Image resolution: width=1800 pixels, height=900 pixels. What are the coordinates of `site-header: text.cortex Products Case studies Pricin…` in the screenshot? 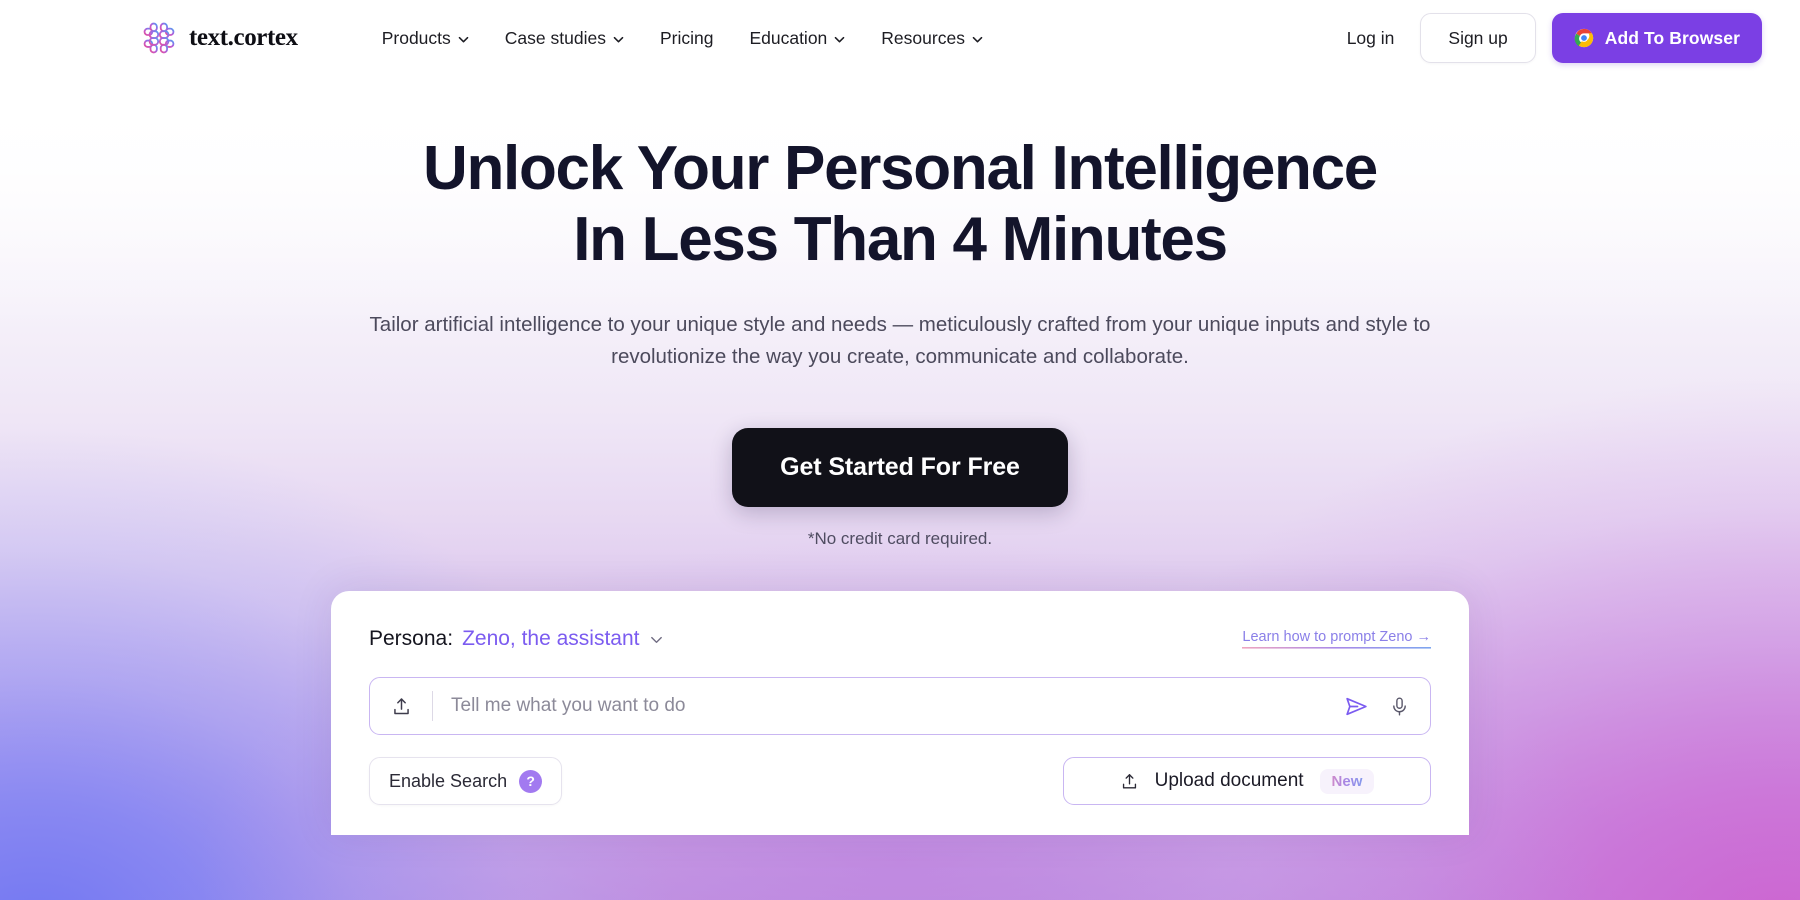 It's located at (900, 38).